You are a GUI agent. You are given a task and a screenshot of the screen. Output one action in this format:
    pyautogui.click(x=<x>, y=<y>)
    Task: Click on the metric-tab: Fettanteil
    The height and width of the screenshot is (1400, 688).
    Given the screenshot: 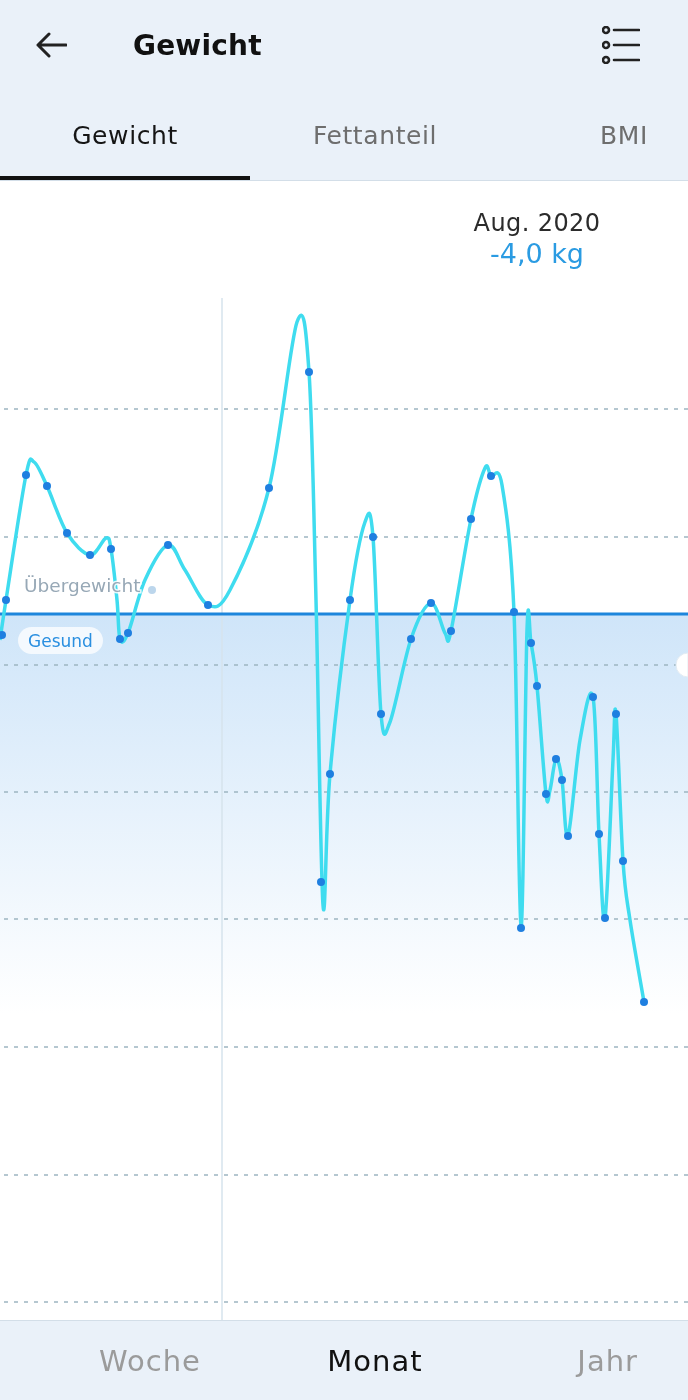 What is the action you would take?
    pyautogui.click(x=375, y=135)
    